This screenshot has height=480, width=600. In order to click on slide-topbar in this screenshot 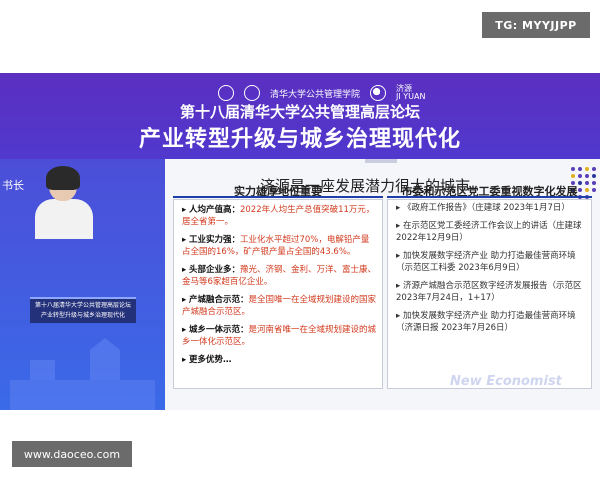, I will do `click(381, 161)`.